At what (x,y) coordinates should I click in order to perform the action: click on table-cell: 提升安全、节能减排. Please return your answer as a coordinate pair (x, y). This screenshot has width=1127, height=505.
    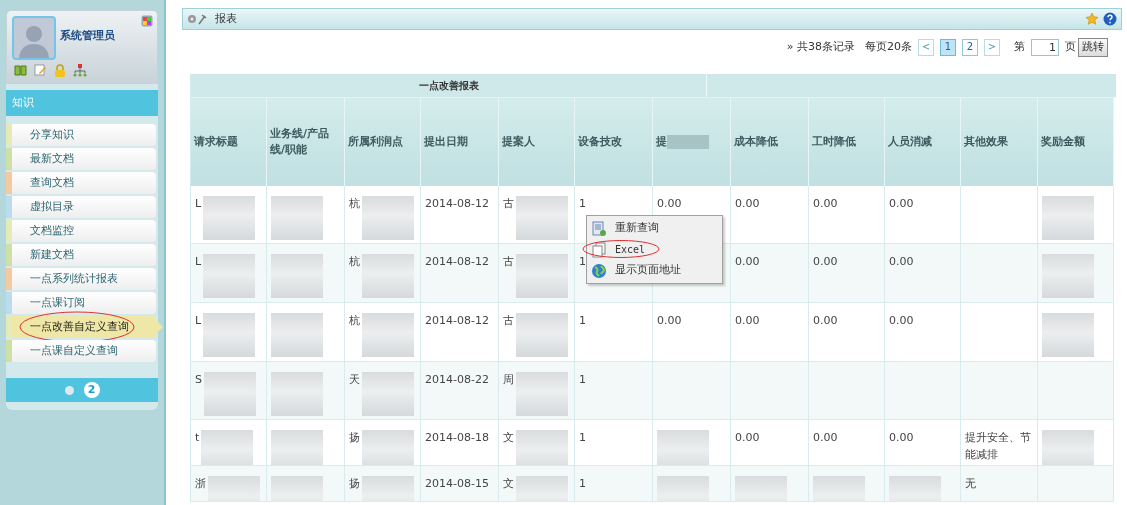
    Looking at the image, I should click on (999, 443).